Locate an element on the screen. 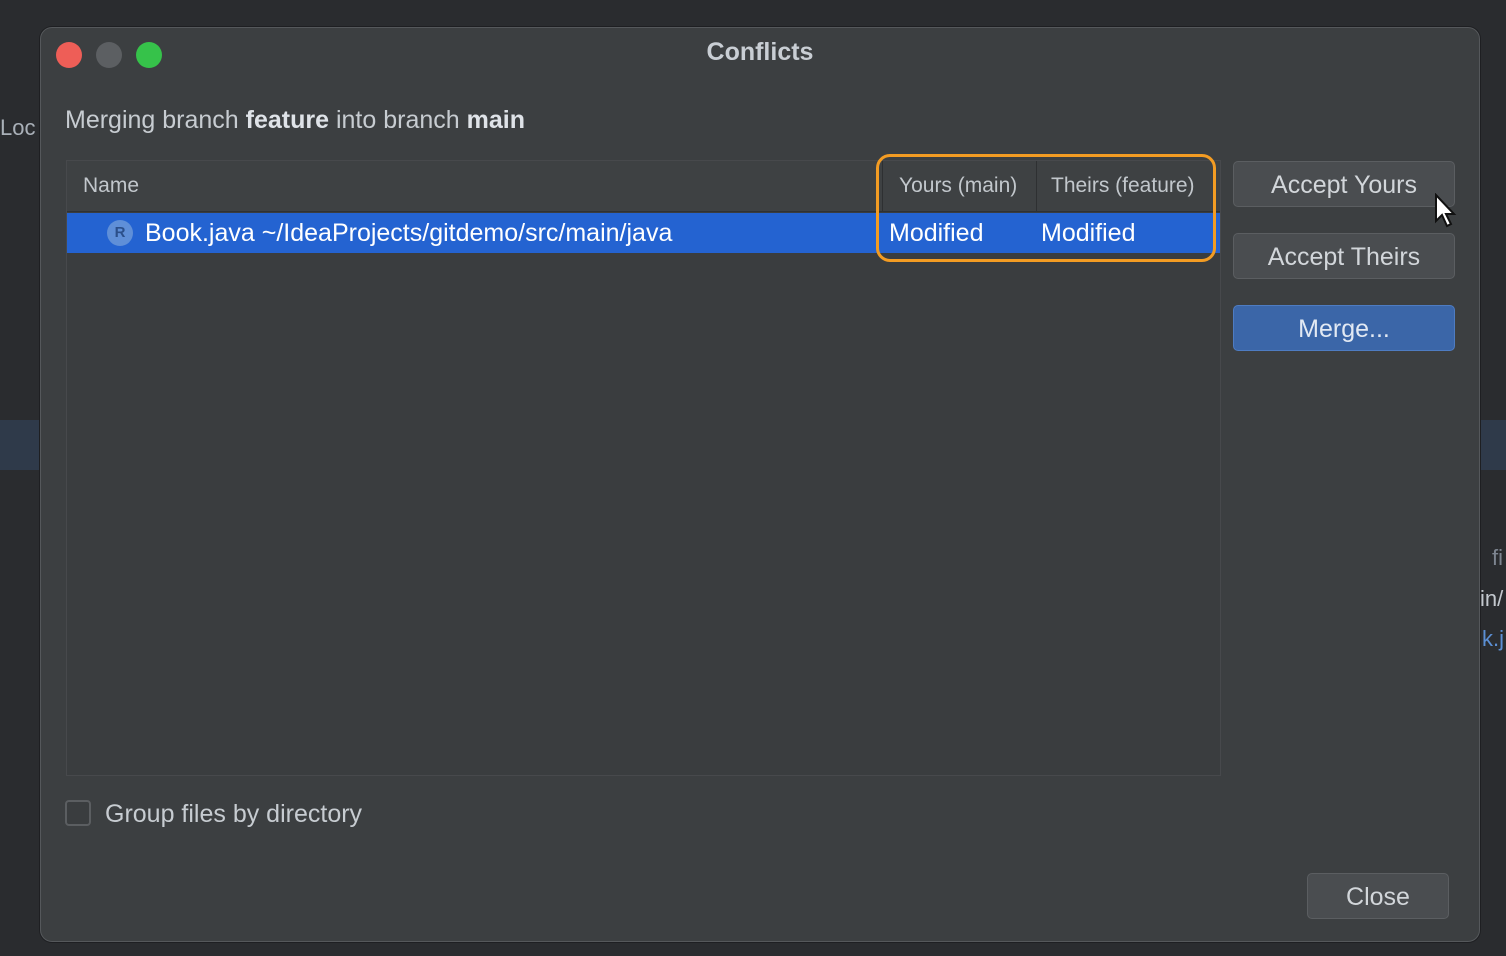 Image resolution: width=1506 pixels, height=956 pixels. background-text-right-1: fi is located at coordinates (1497, 557).